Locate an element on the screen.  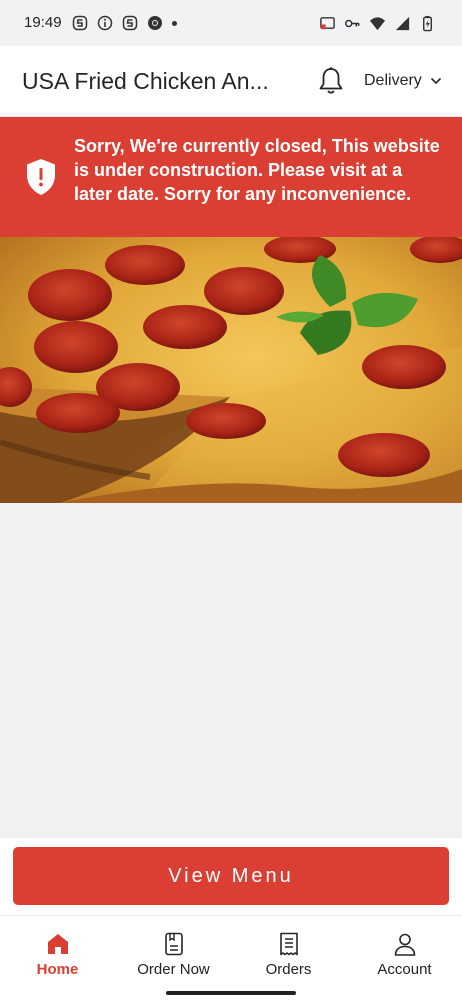
shield-alert-icon is located at coordinates (41, 177).